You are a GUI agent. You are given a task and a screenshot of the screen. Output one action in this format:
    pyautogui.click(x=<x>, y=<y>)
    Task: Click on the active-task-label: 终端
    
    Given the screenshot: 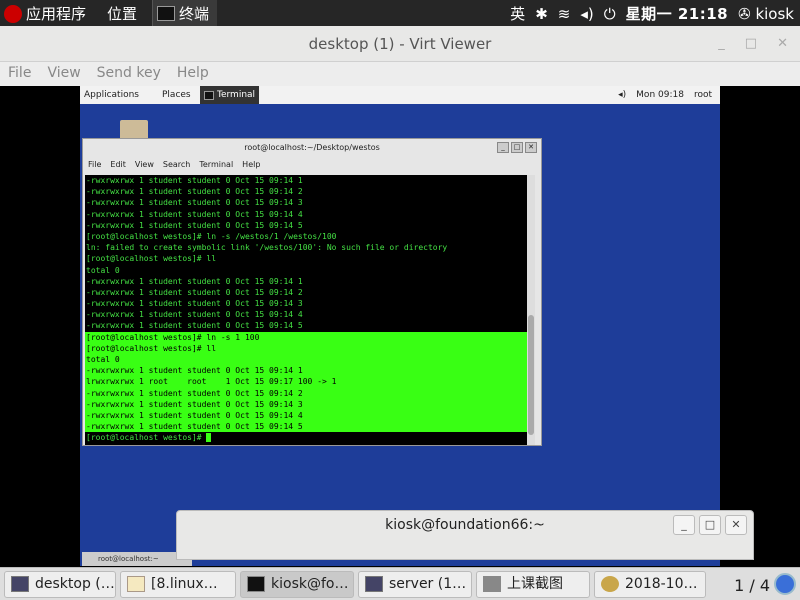 What is the action you would take?
    pyautogui.click(x=194, y=13)
    